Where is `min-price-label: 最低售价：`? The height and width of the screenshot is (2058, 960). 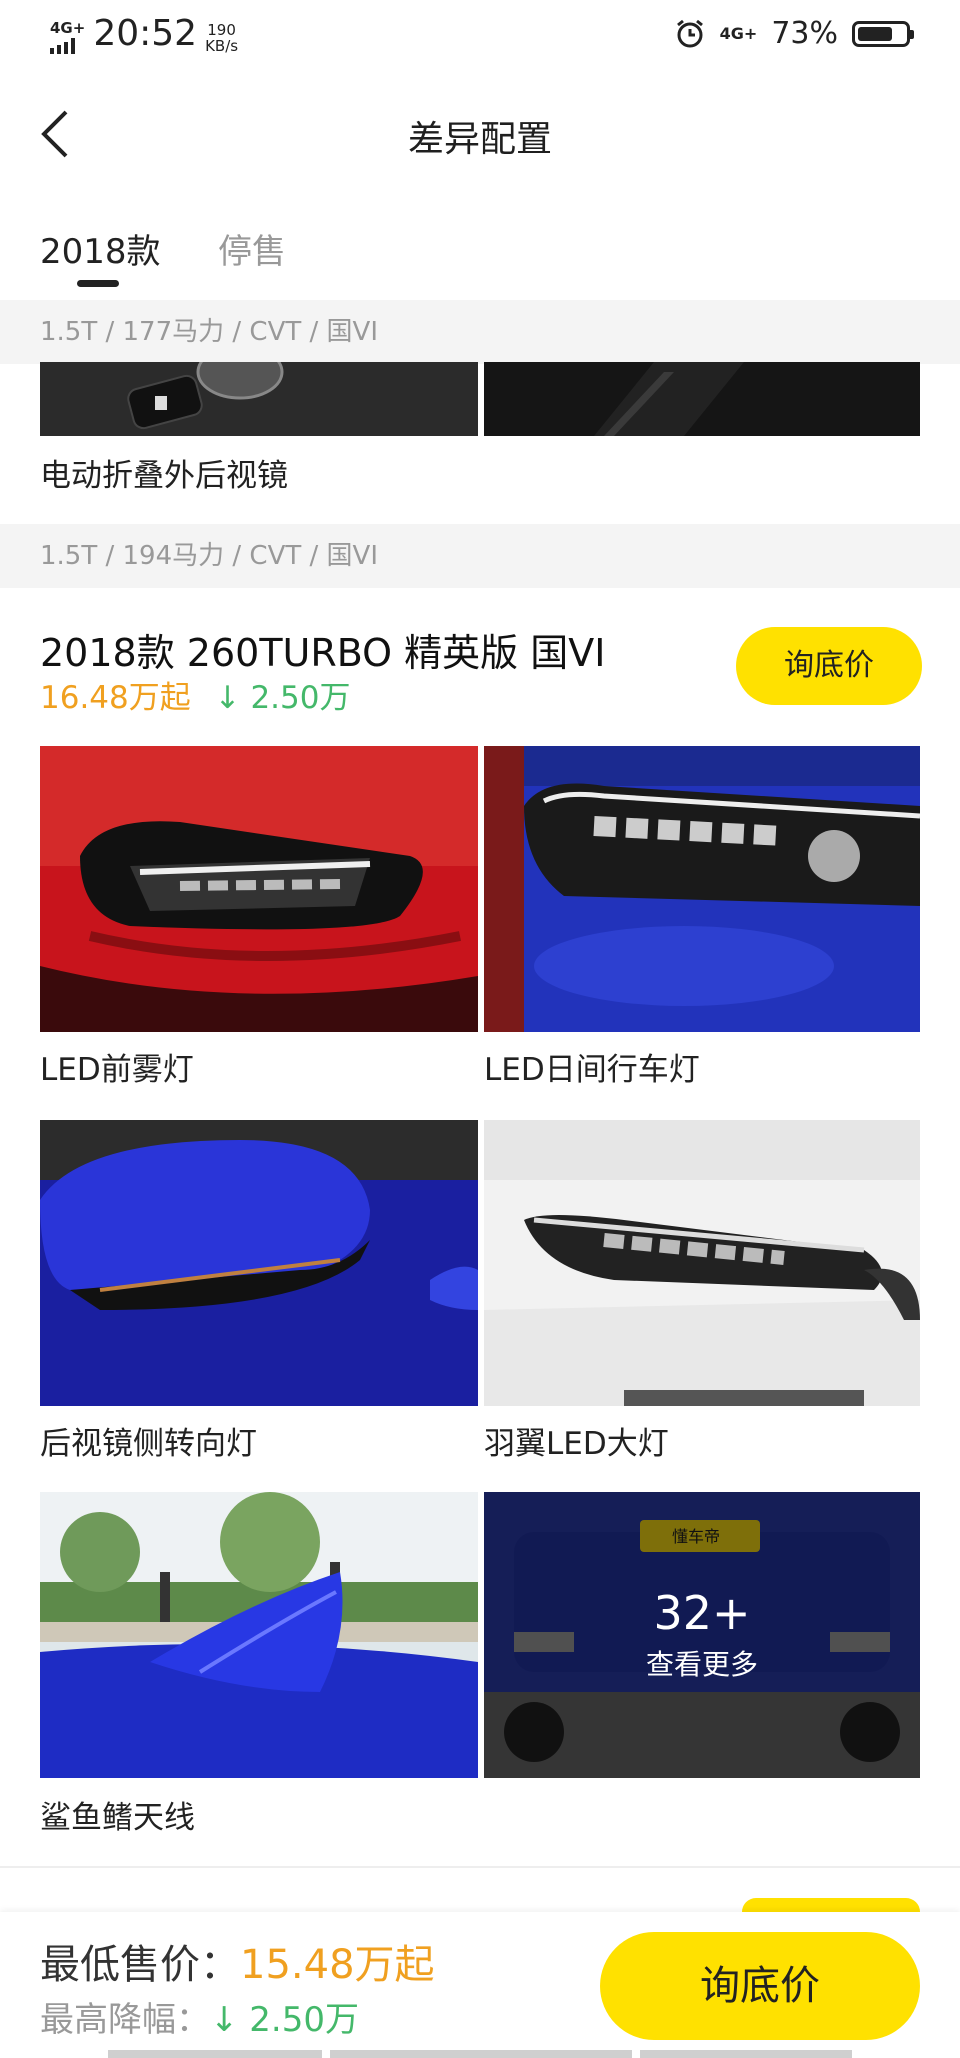
min-price-label: 最低售价： is located at coordinates (140, 1965).